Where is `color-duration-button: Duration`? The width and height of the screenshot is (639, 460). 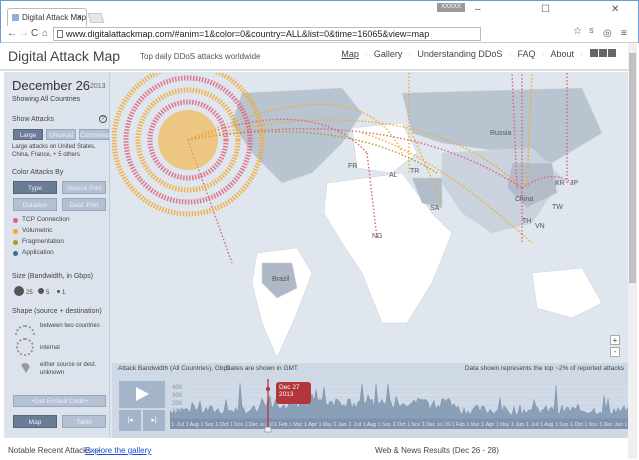
color-duration-button: Duration is located at coordinates (35, 204).